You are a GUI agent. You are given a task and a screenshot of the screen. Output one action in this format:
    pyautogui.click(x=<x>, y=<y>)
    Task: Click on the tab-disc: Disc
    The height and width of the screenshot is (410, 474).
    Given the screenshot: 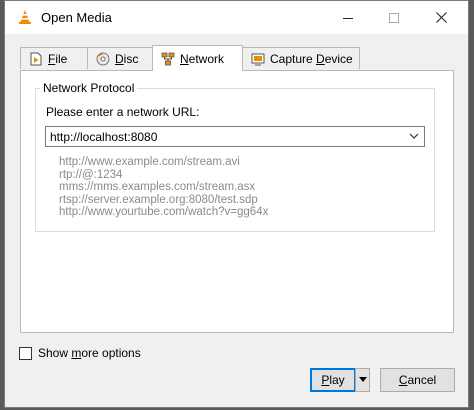 What is the action you would take?
    pyautogui.click(x=120, y=58)
    